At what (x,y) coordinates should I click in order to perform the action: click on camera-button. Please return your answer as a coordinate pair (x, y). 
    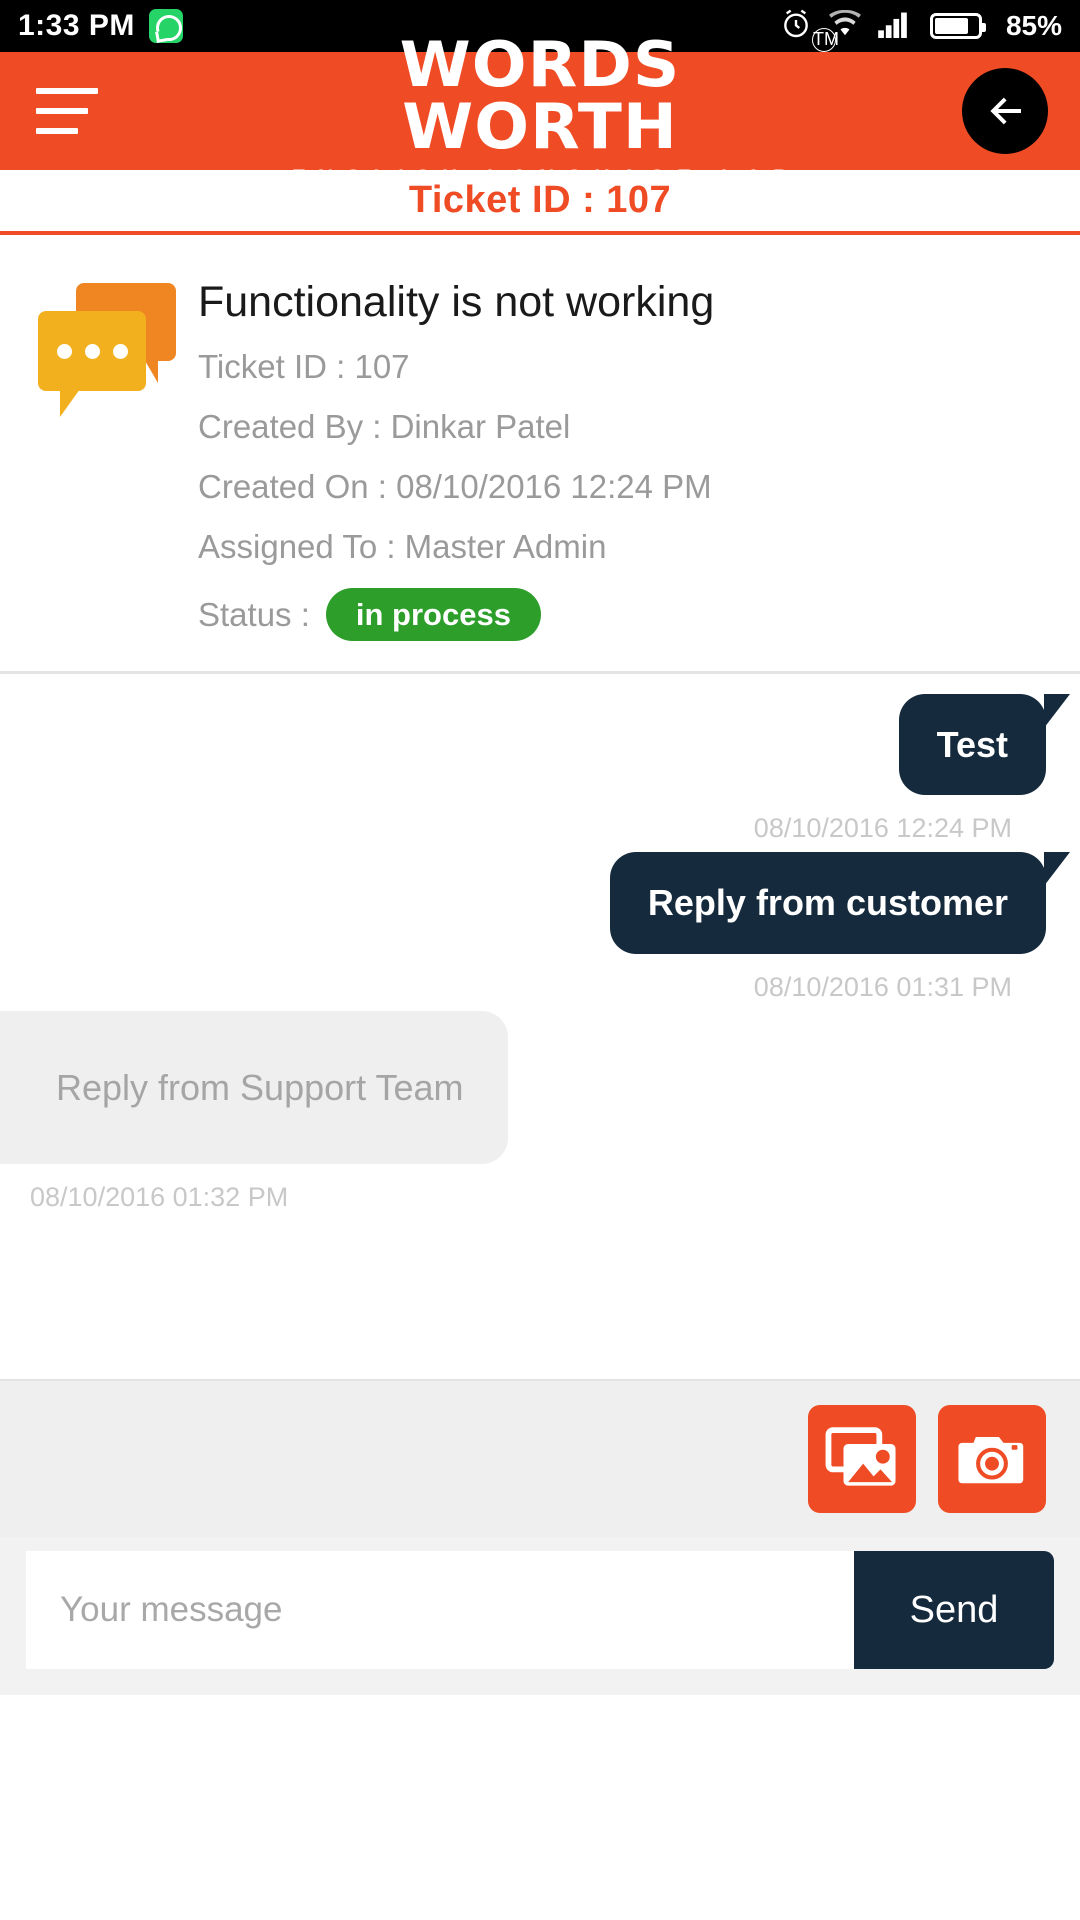
    Looking at the image, I should click on (992, 1459).